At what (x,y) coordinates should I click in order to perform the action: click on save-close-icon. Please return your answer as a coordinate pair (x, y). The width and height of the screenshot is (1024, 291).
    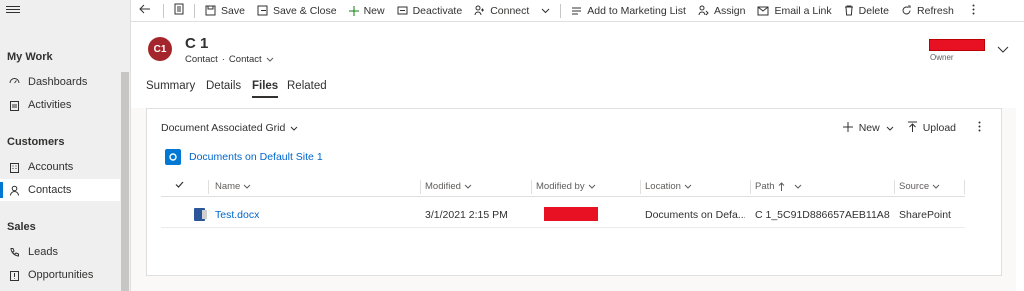
    Looking at the image, I should click on (262, 10).